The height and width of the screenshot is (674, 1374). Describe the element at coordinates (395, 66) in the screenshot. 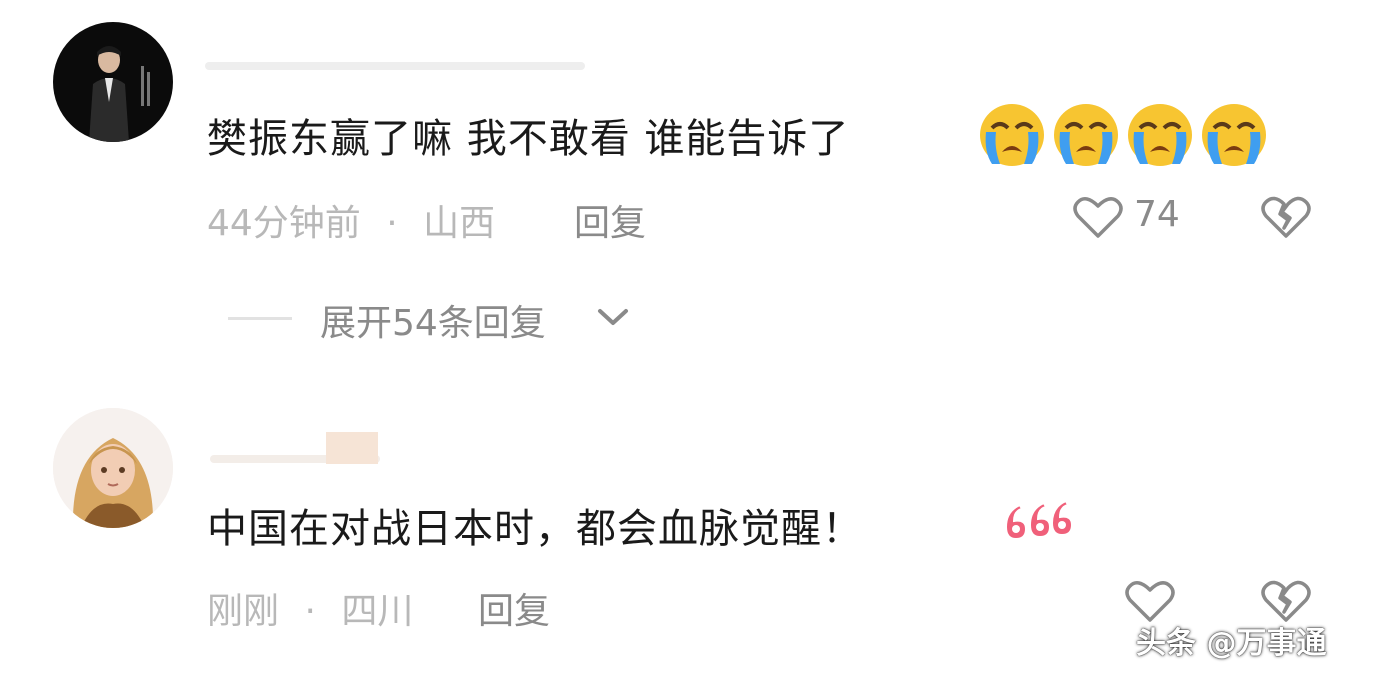

I see `username-redacted` at that location.